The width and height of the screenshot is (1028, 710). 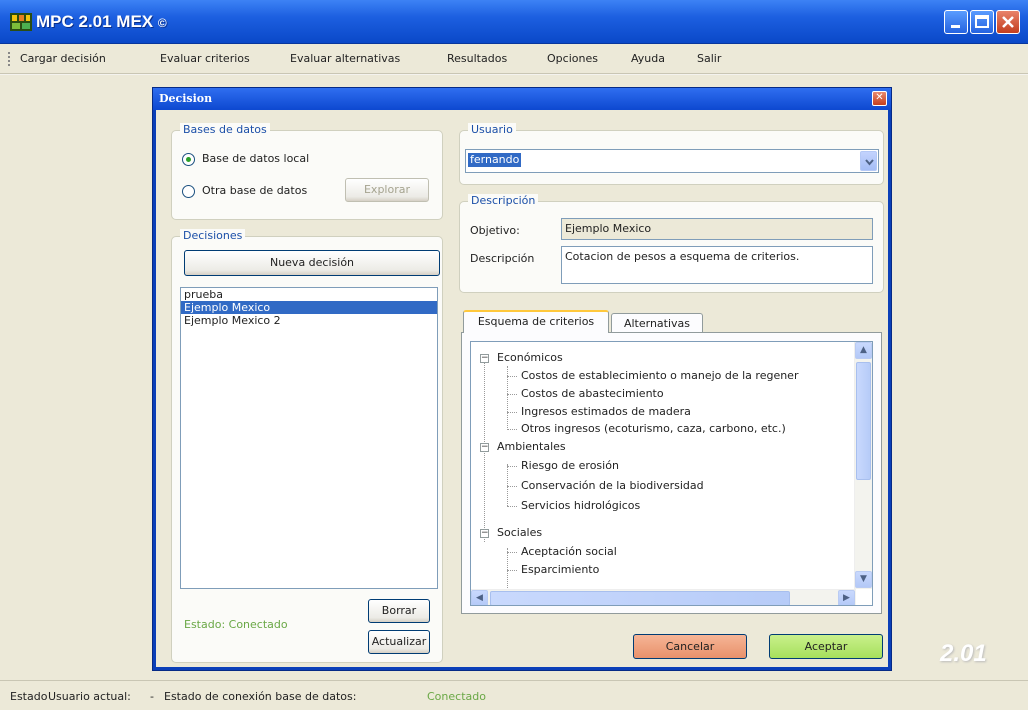 I want to click on scroll-down-button: ▼, so click(x=863, y=579).